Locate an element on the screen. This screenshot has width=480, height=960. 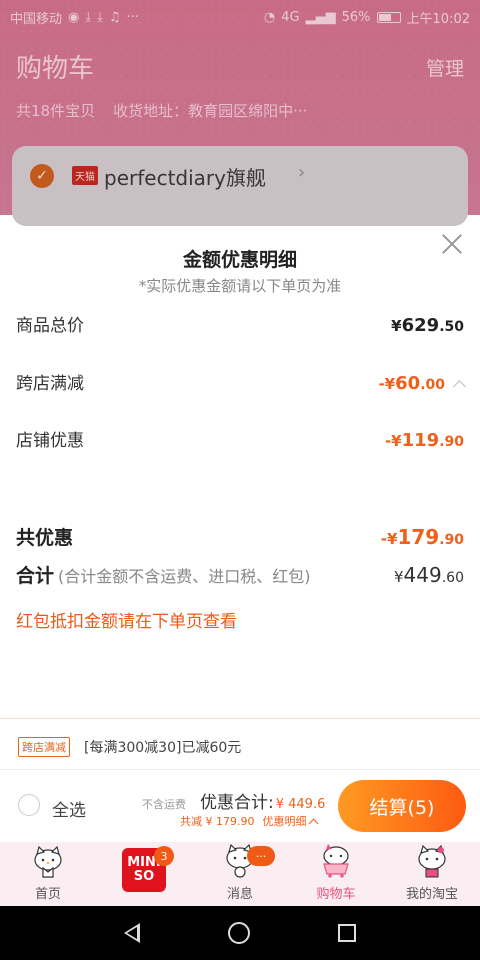
hello-kitty-profile-icon is located at coordinates (432, 861).